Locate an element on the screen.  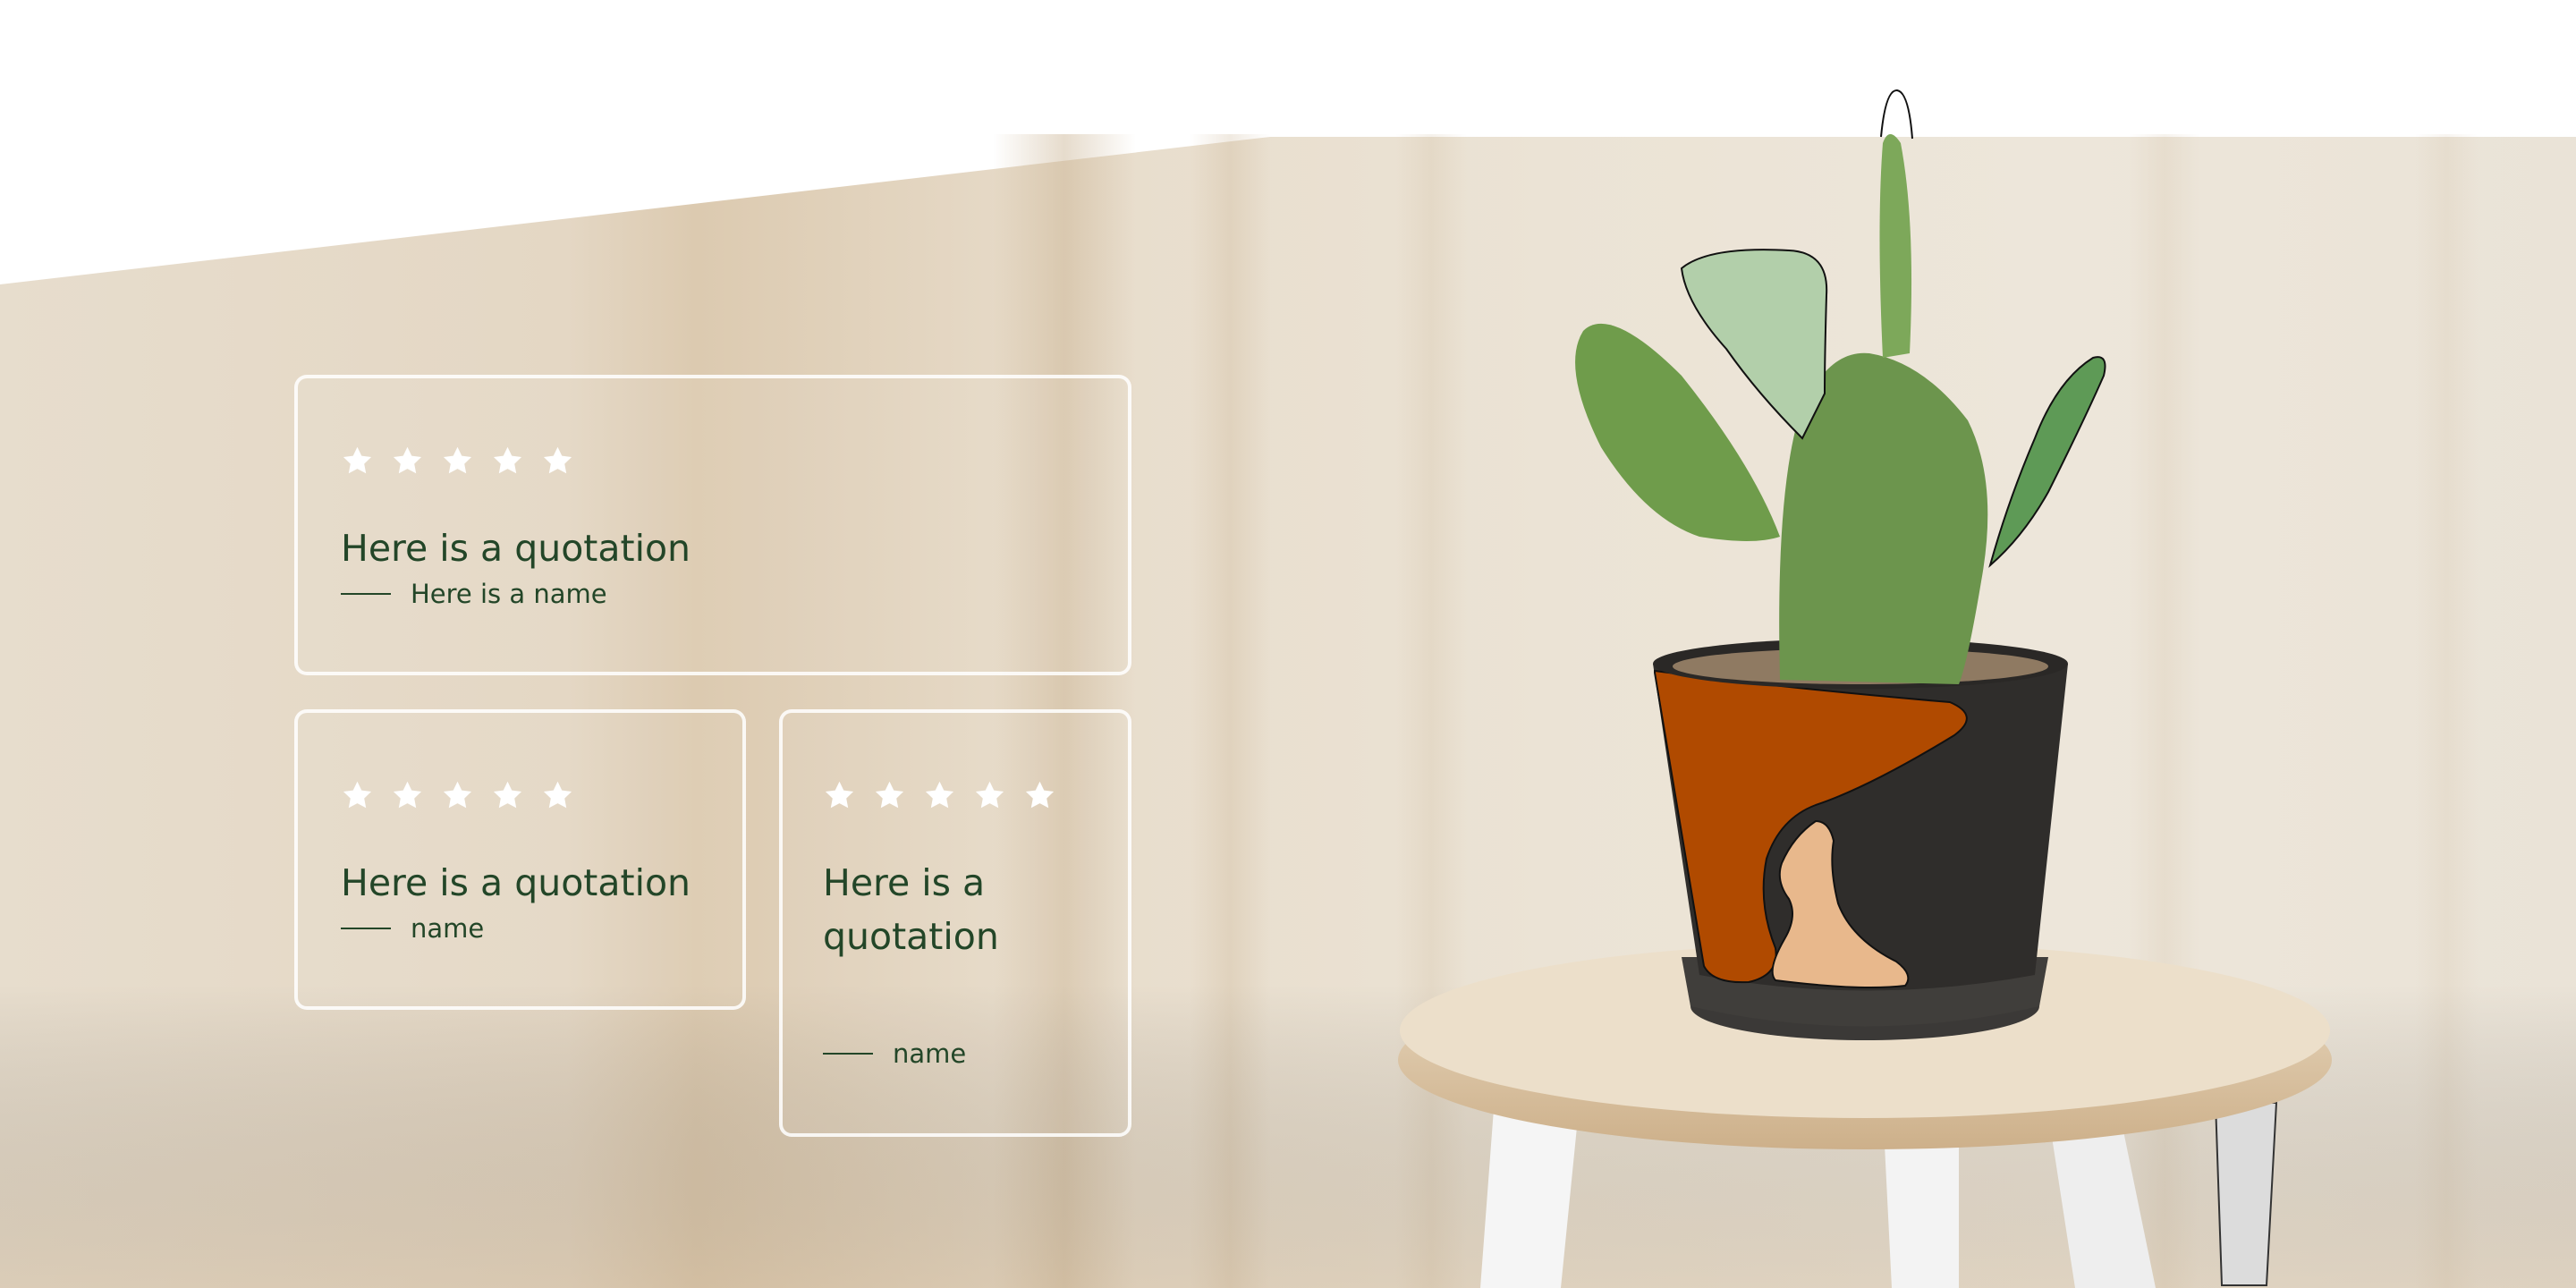
testimonial-author: Here is a name is located at coordinates (474, 594).